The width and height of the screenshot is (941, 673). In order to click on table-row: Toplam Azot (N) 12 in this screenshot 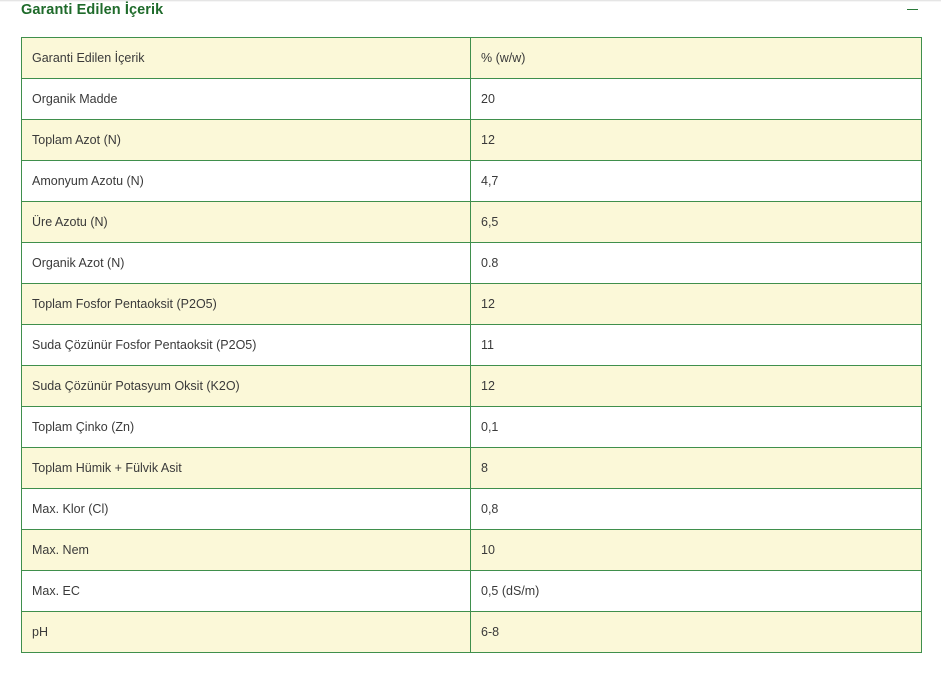, I will do `click(471, 140)`.